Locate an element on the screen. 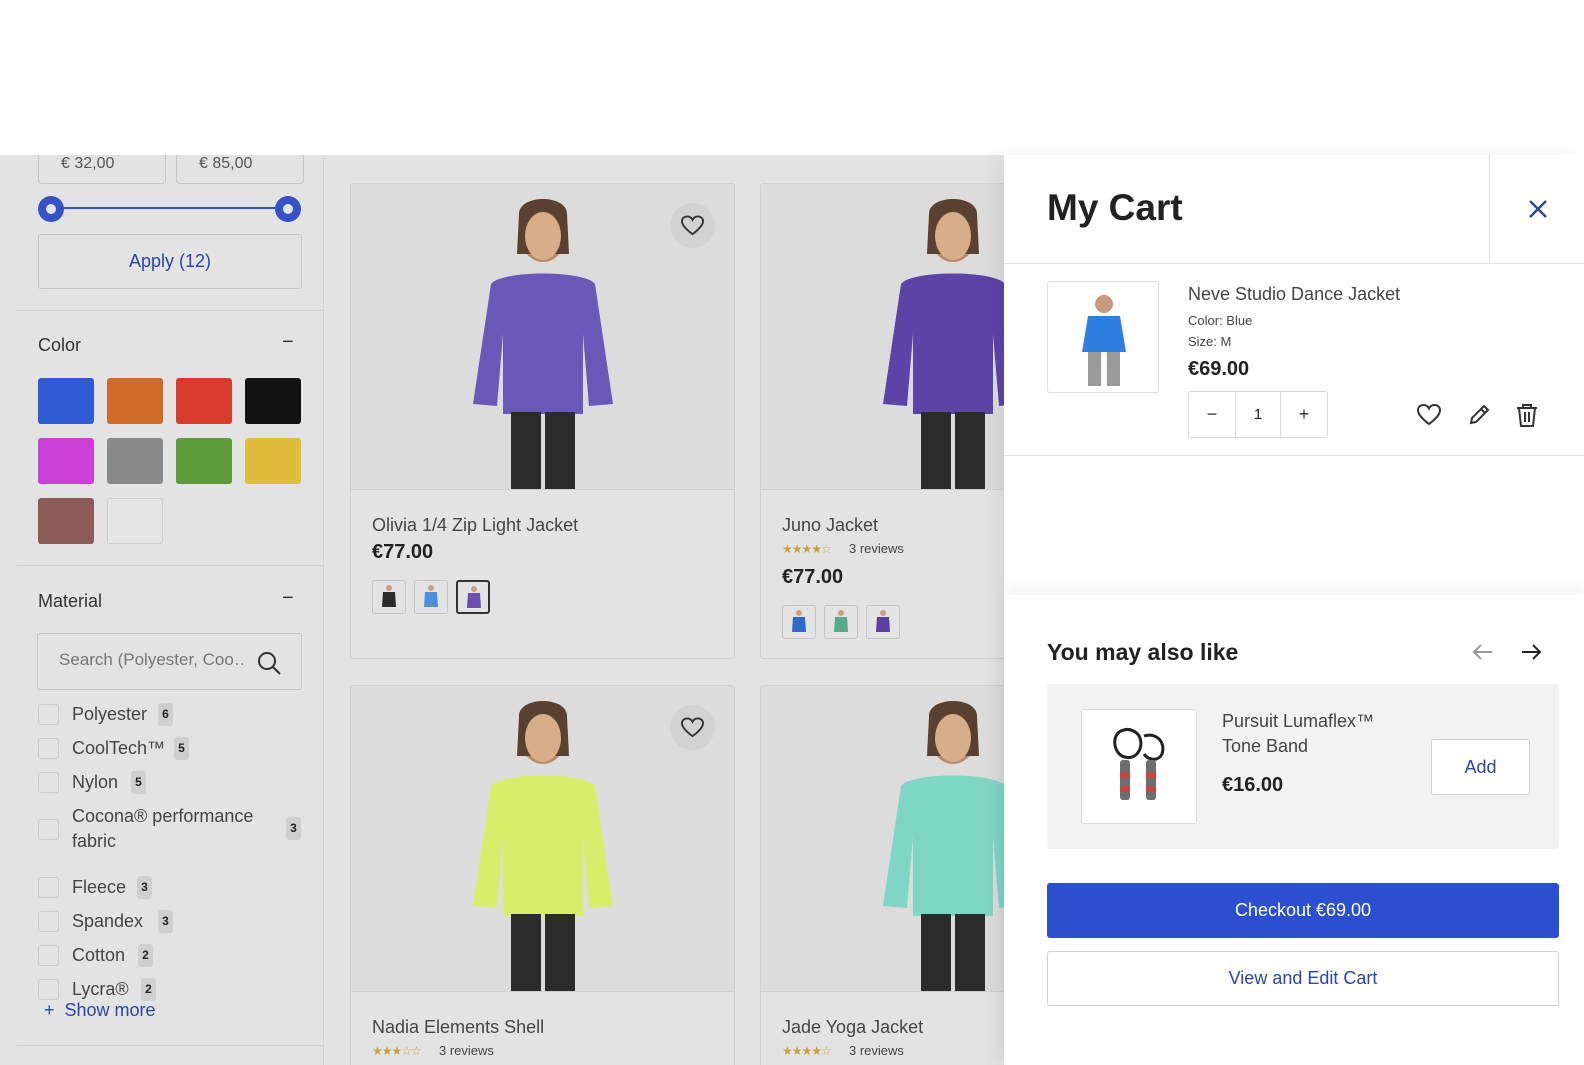 This screenshot has width=1584, height=1065. plus-icon: + is located at coordinates (49, 1010).